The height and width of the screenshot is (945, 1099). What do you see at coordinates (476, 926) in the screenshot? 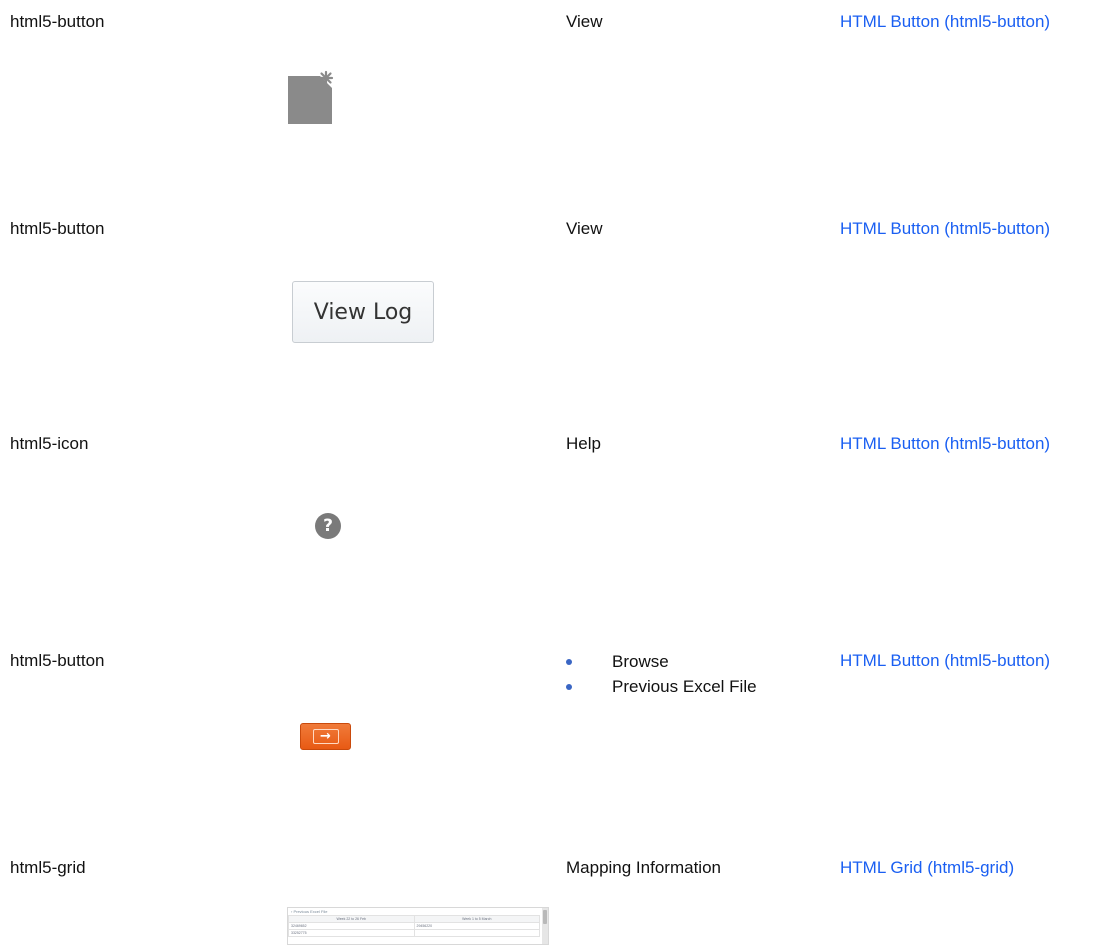
I see `grid-cell: 29456220` at bounding box center [476, 926].